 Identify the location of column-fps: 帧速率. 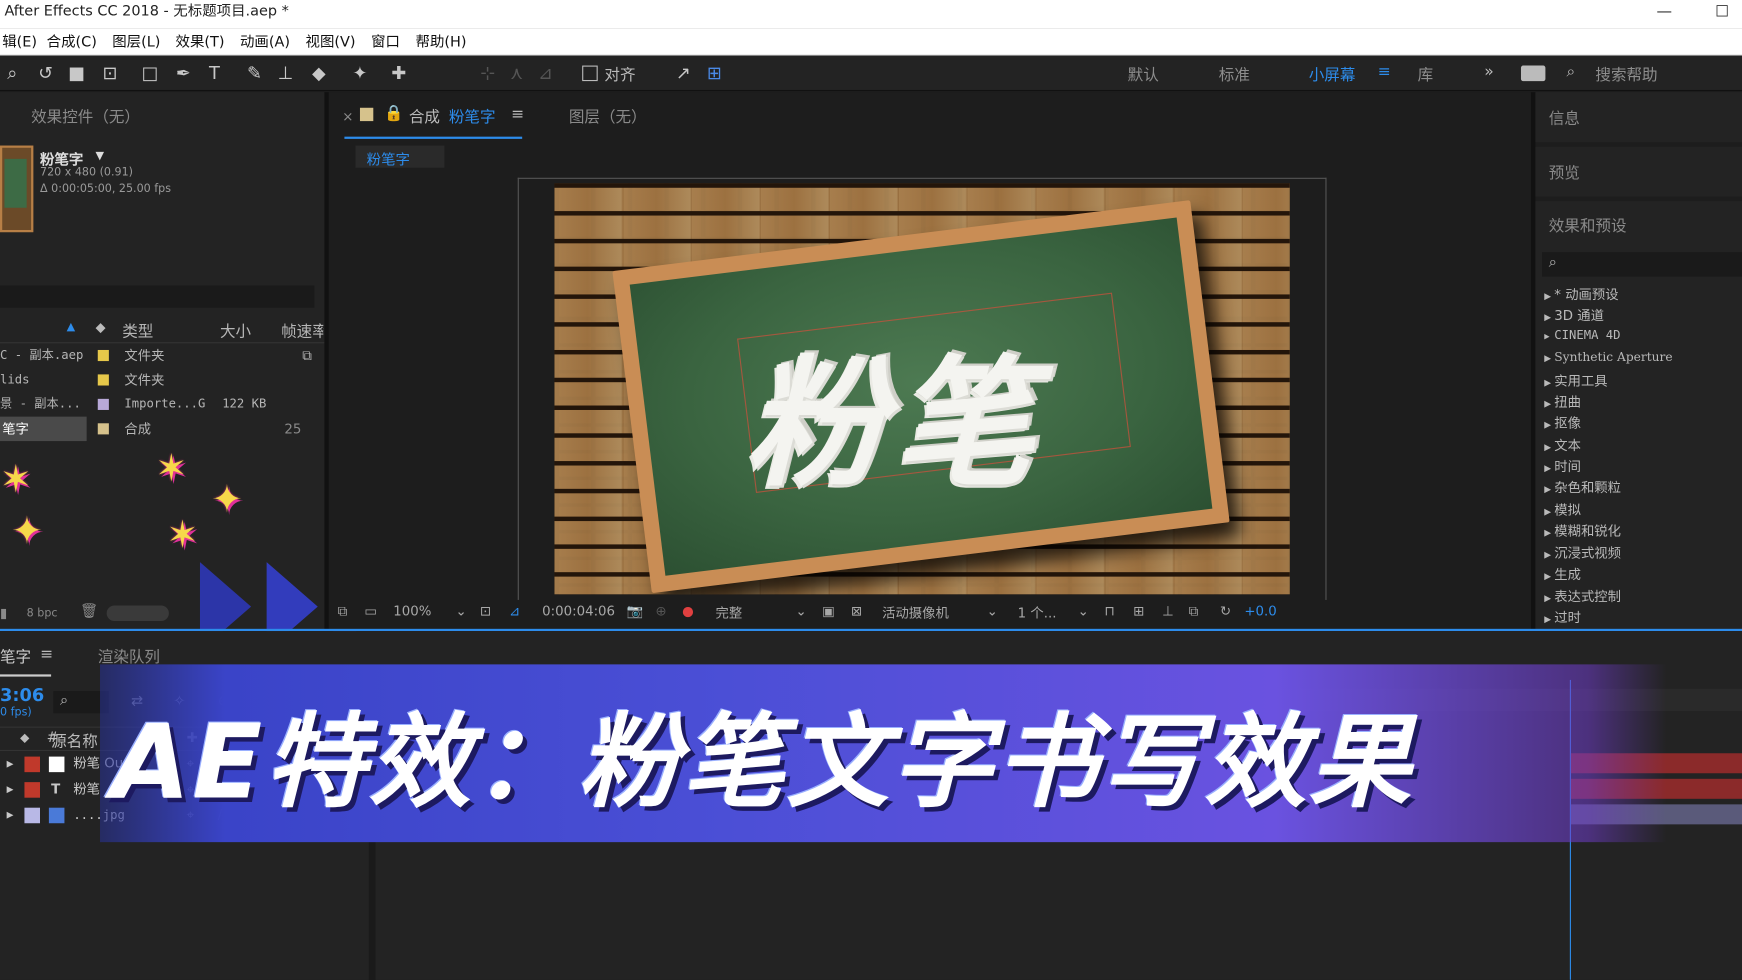
(302, 331).